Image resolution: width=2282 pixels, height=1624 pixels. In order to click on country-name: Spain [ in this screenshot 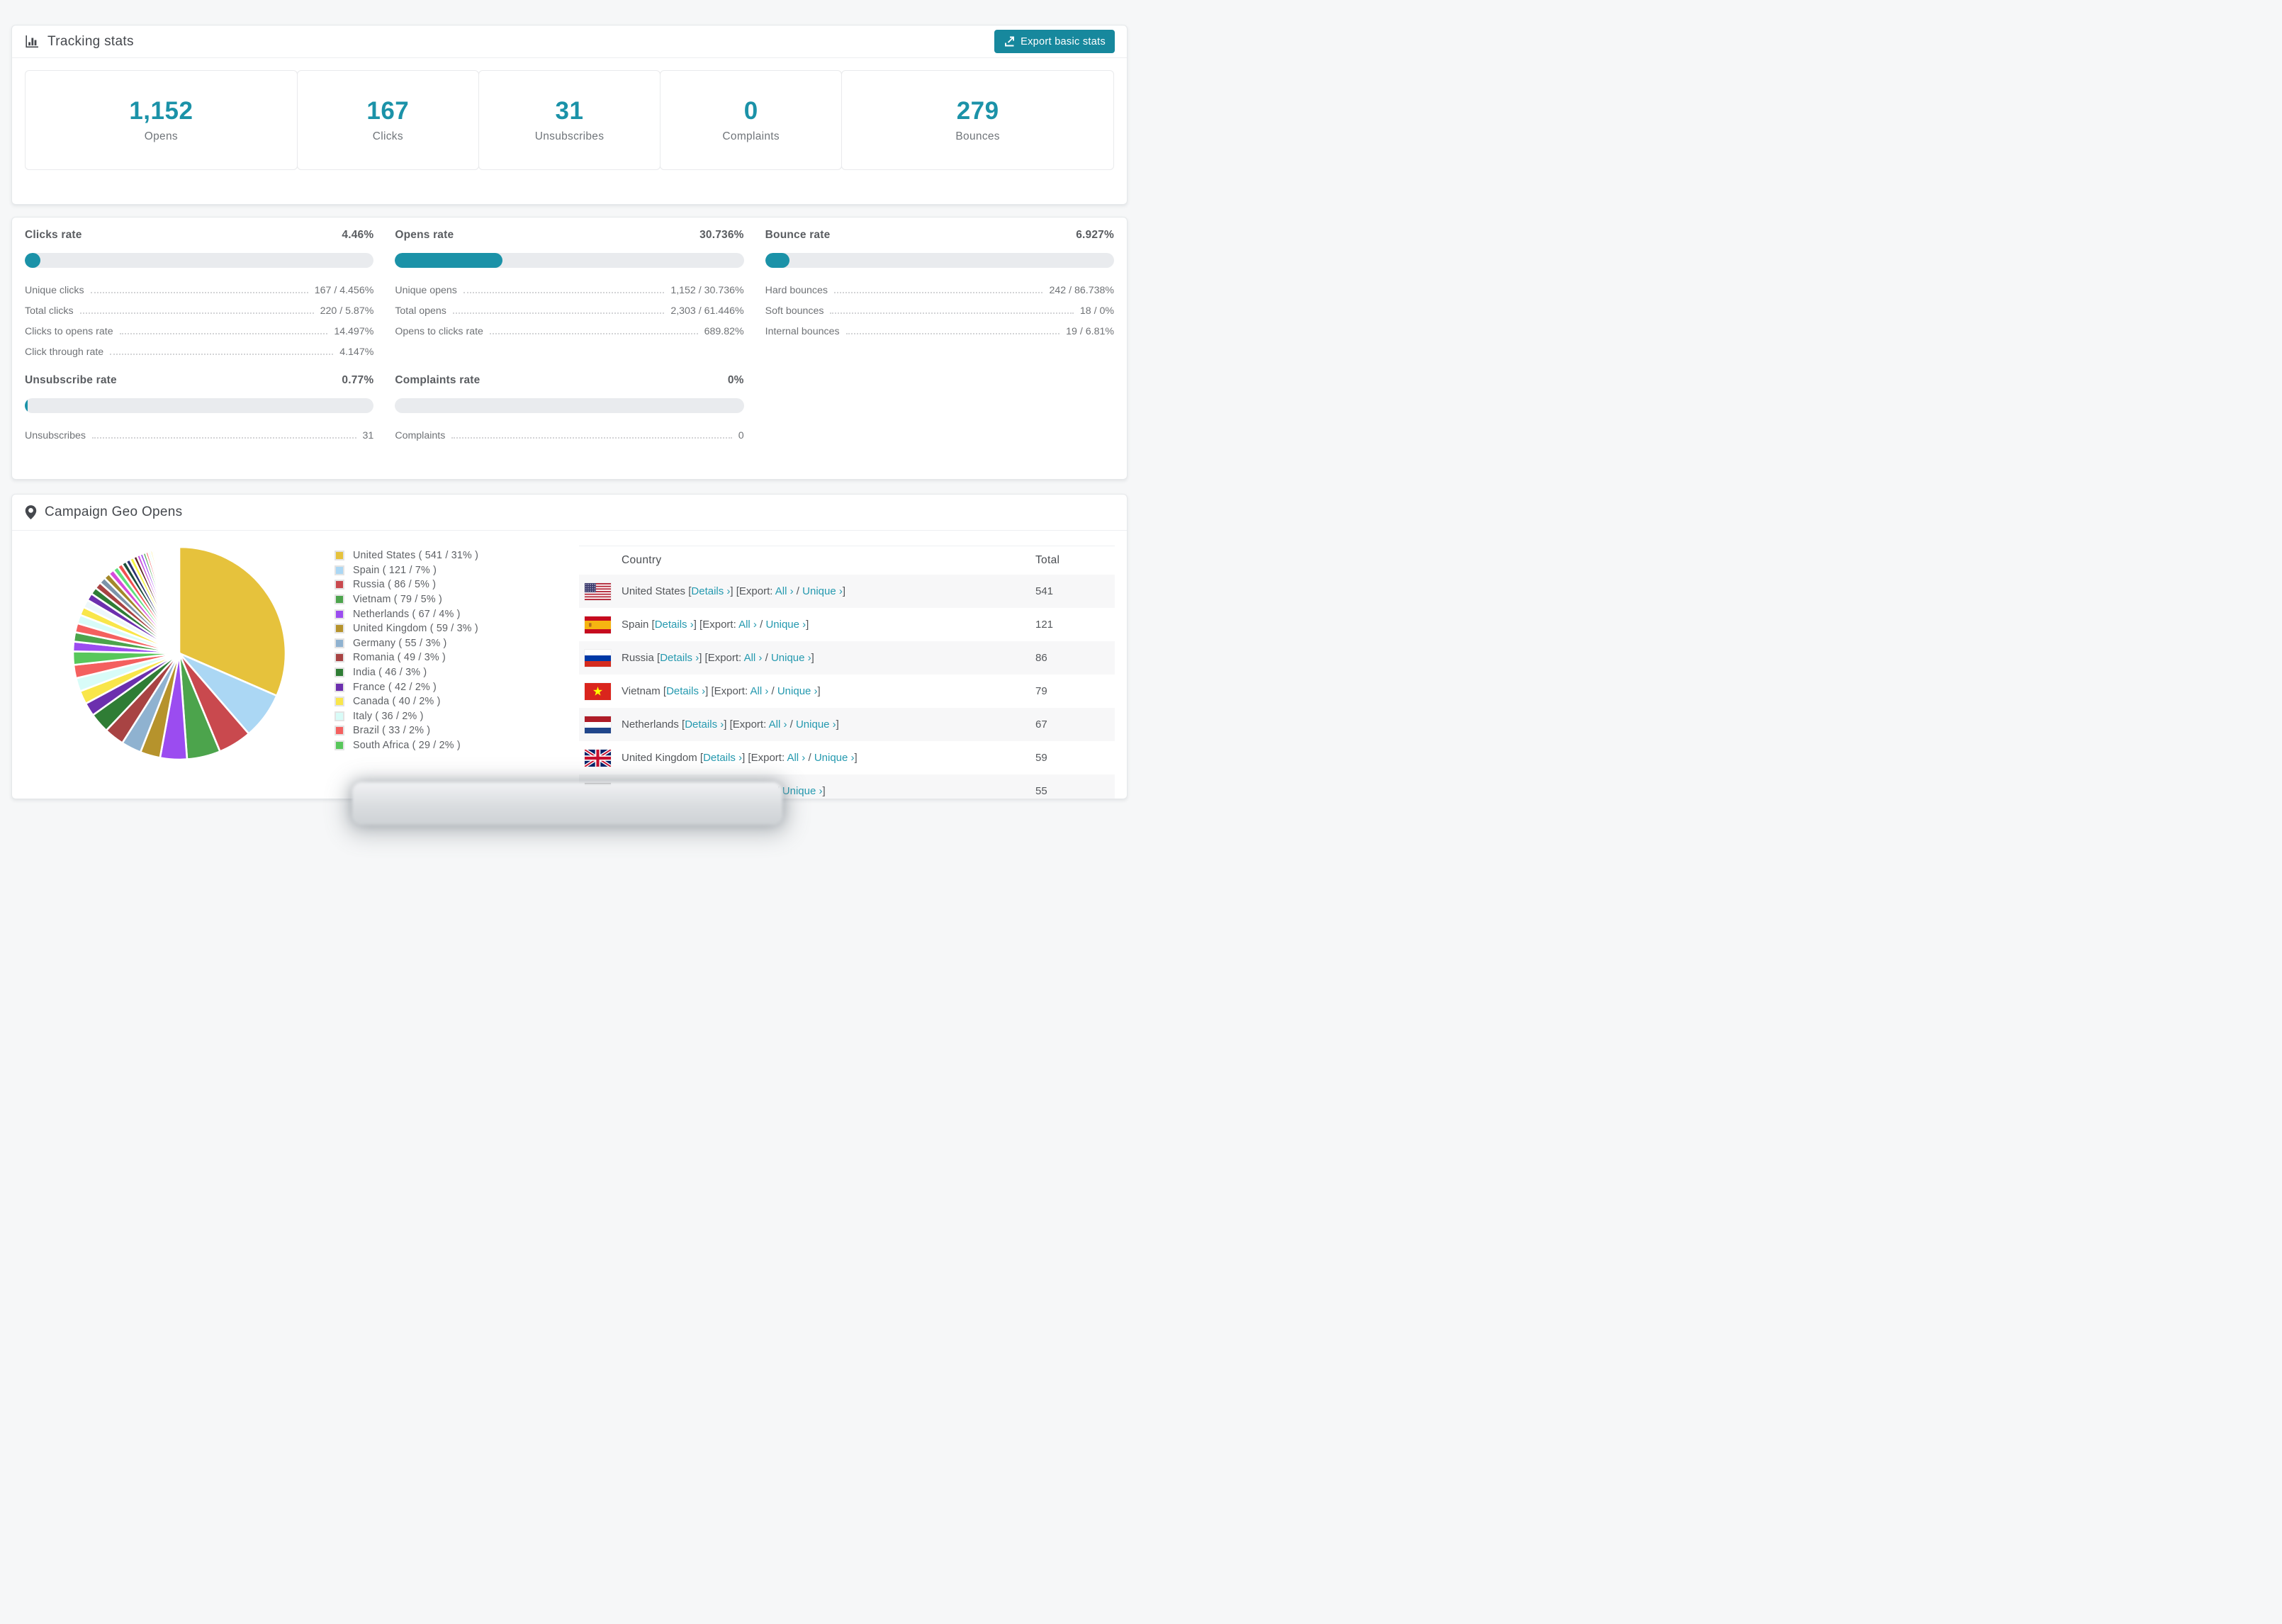, I will do `click(639, 625)`.